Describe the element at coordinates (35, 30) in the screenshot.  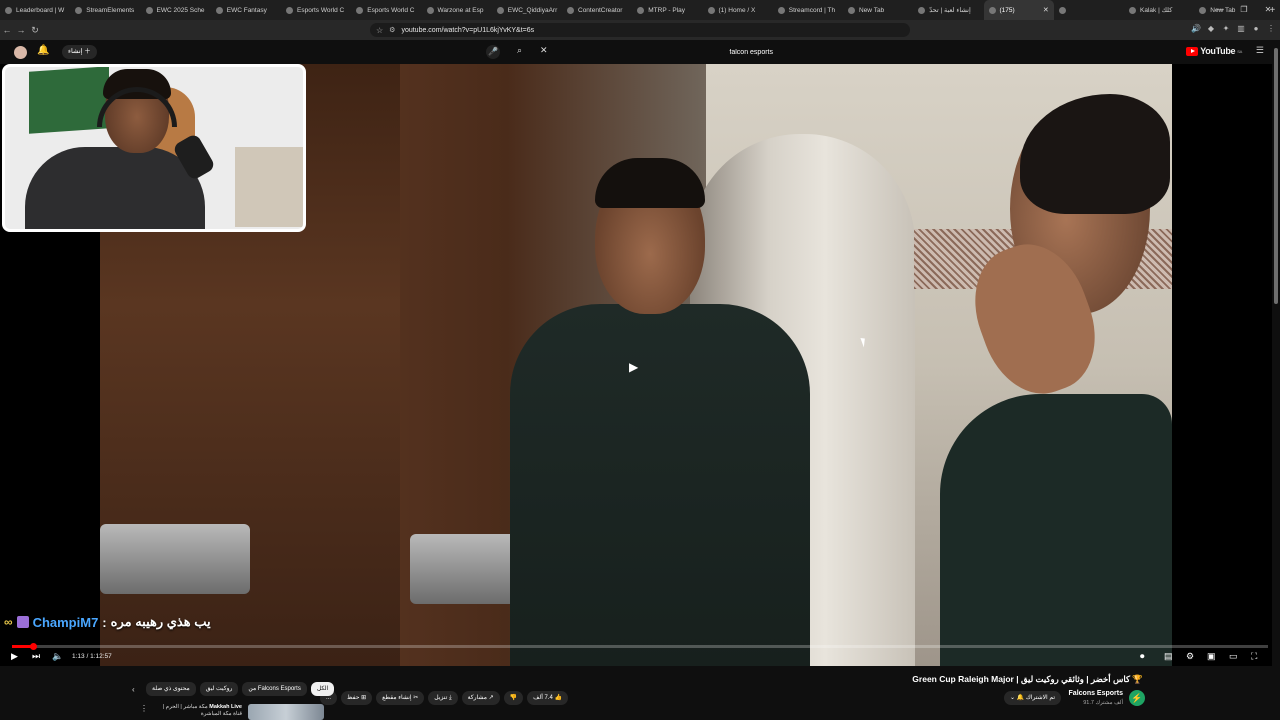
I see `reload-button: ↻` at that location.